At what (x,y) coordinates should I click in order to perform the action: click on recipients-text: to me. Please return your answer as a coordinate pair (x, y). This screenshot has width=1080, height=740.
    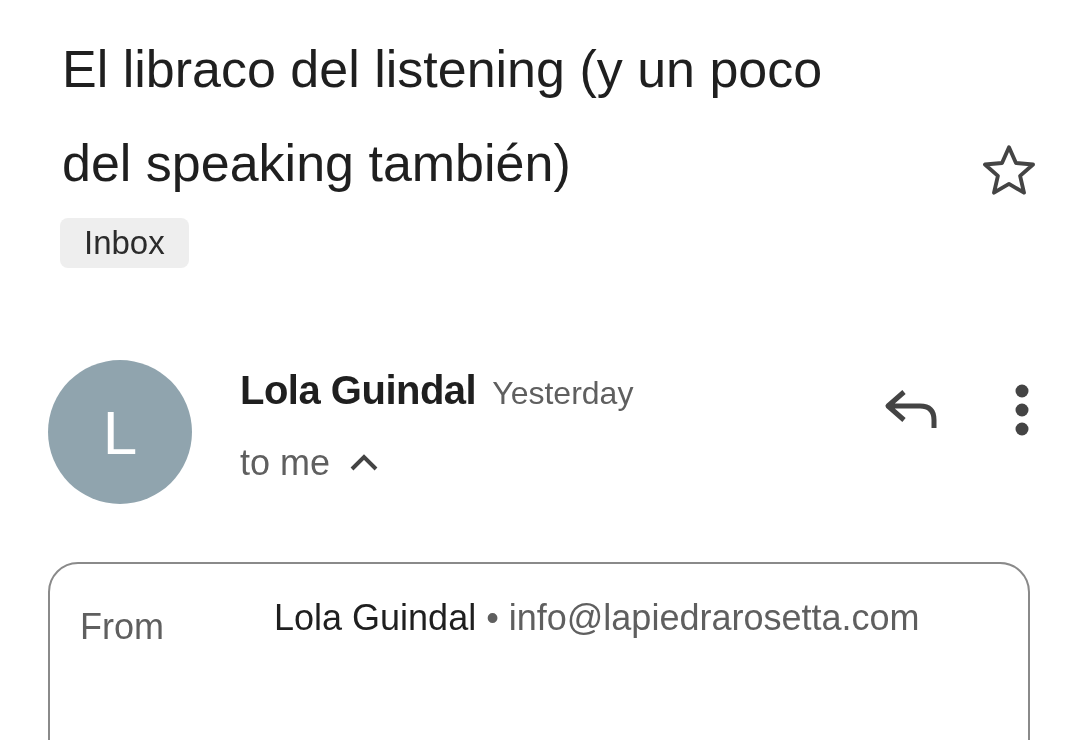
    Looking at the image, I should click on (285, 463).